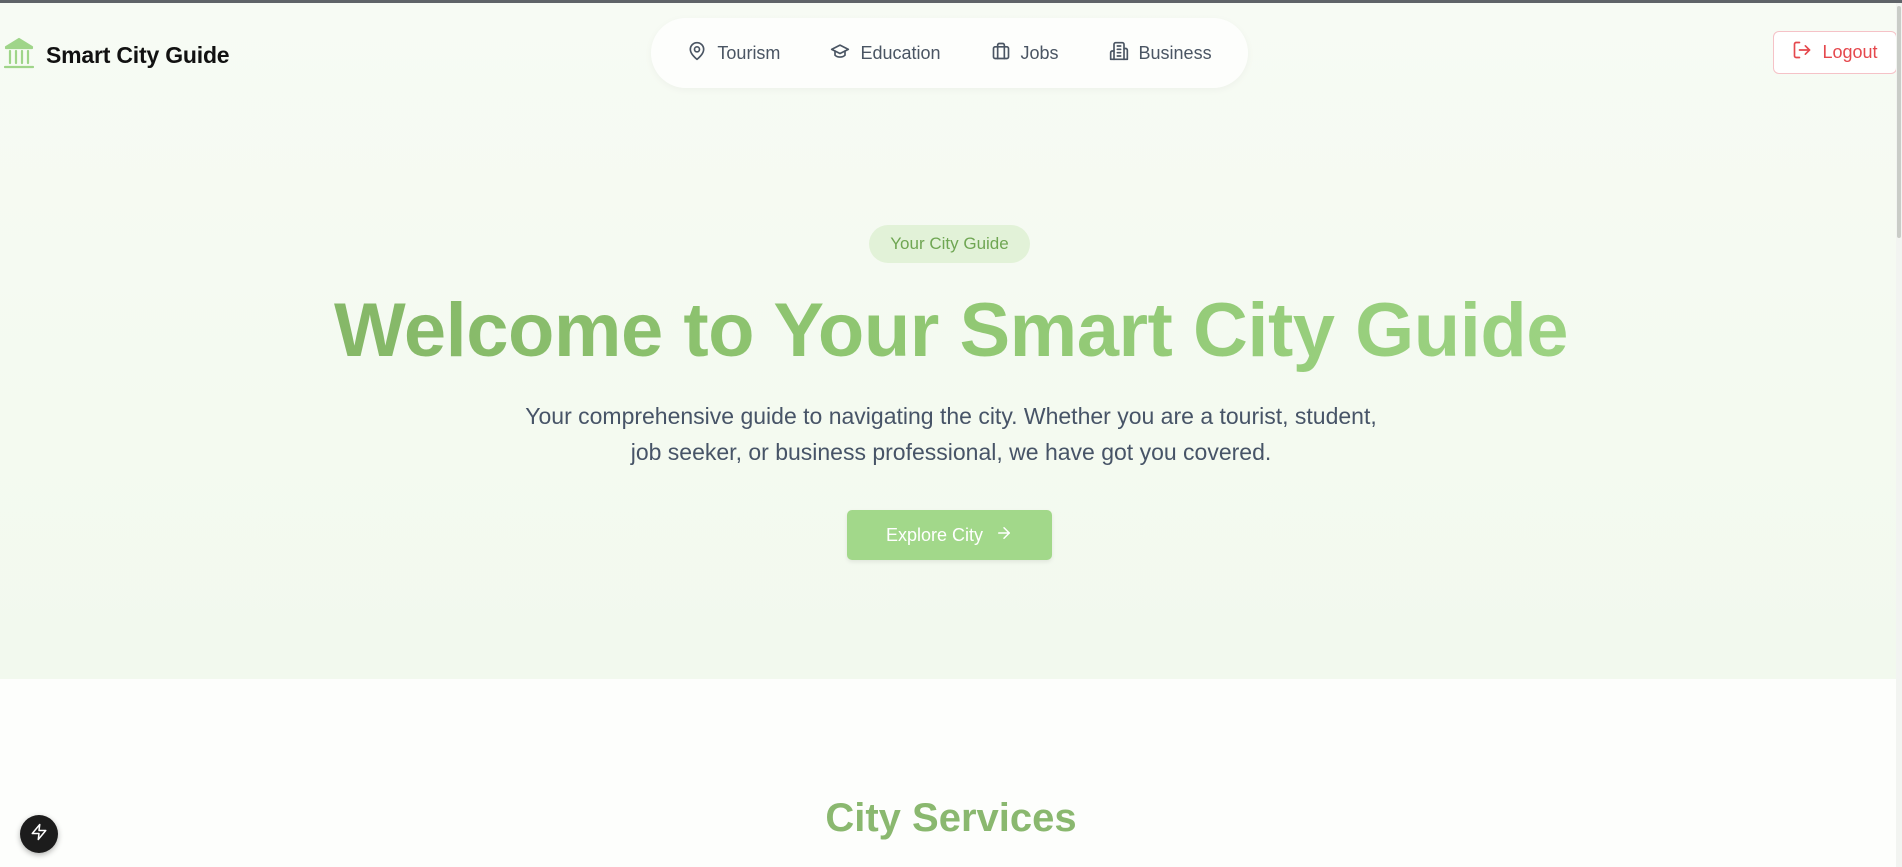 The height and width of the screenshot is (867, 1902). I want to click on map-pin-icon, so click(697, 53).